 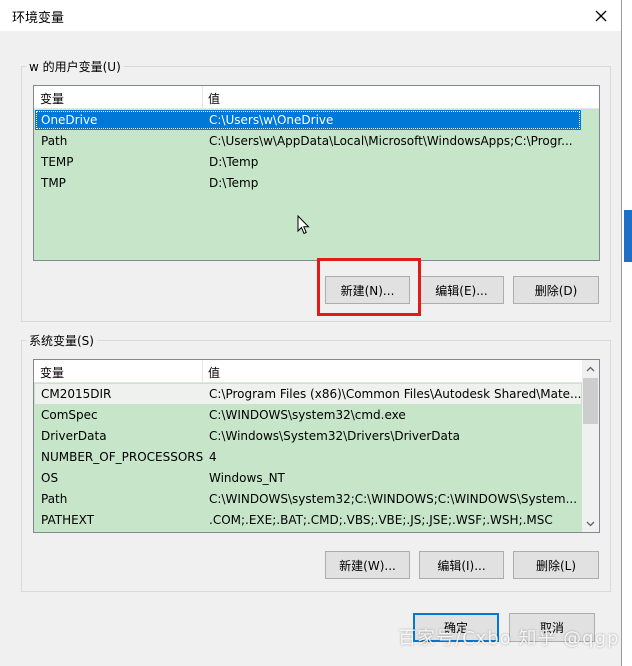 I want to click on chevron-up-icon, so click(x=590, y=368).